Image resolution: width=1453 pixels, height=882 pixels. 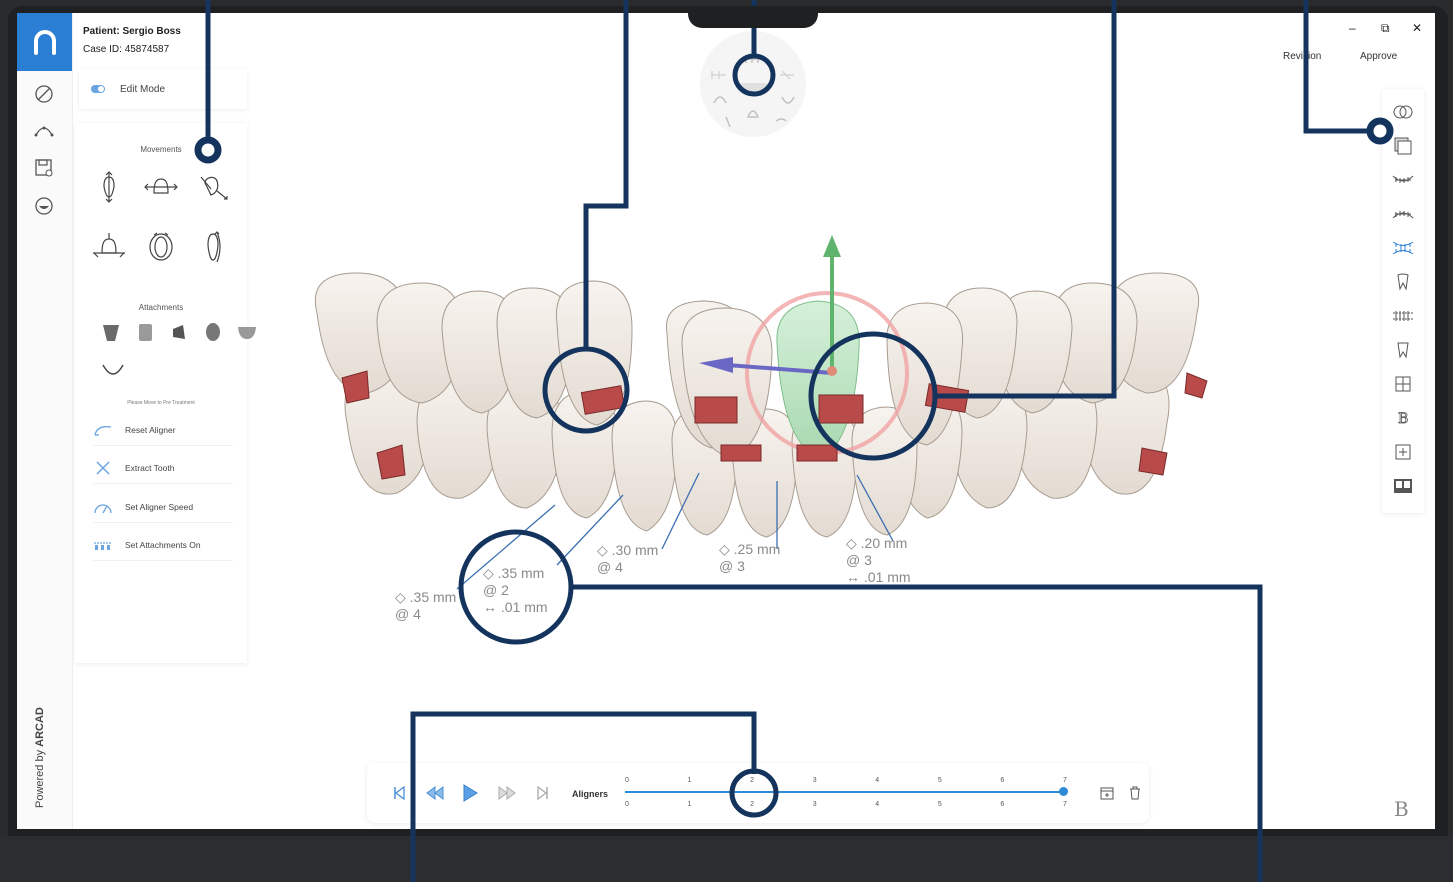 What do you see at coordinates (102, 49) in the screenshot?
I see `case-label: Case ID:` at bounding box center [102, 49].